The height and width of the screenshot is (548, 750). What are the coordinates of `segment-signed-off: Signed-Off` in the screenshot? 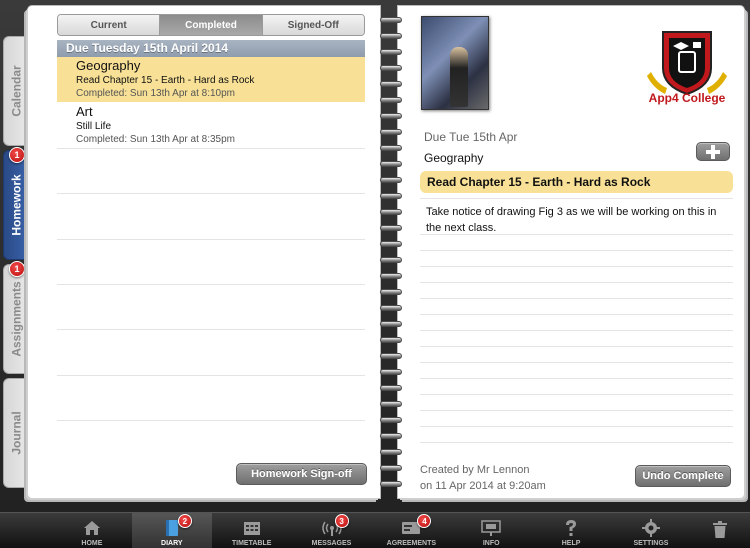 It's located at (313, 25).